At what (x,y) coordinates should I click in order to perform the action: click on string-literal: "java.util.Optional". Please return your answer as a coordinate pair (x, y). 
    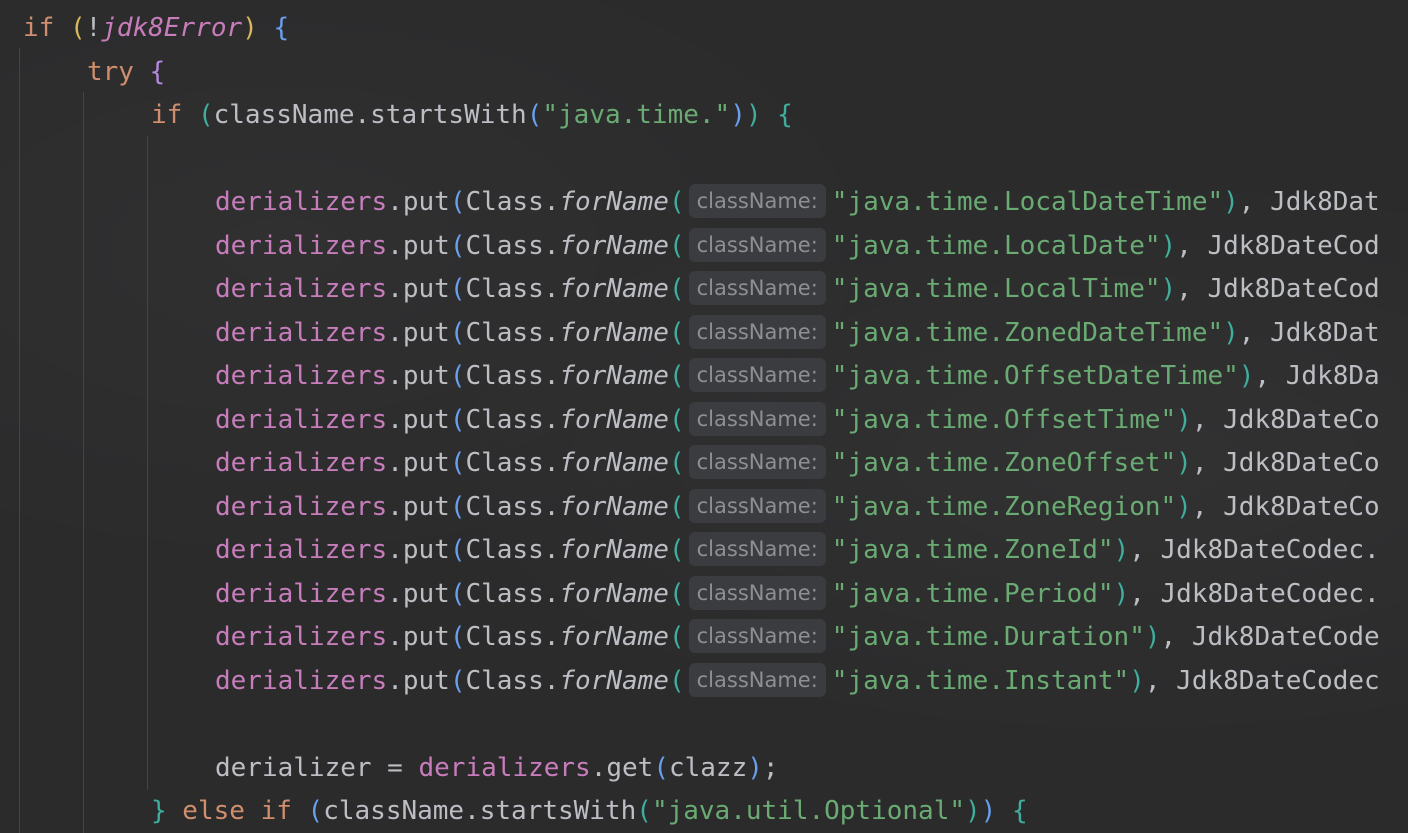
    Looking at the image, I should click on (808, 811).